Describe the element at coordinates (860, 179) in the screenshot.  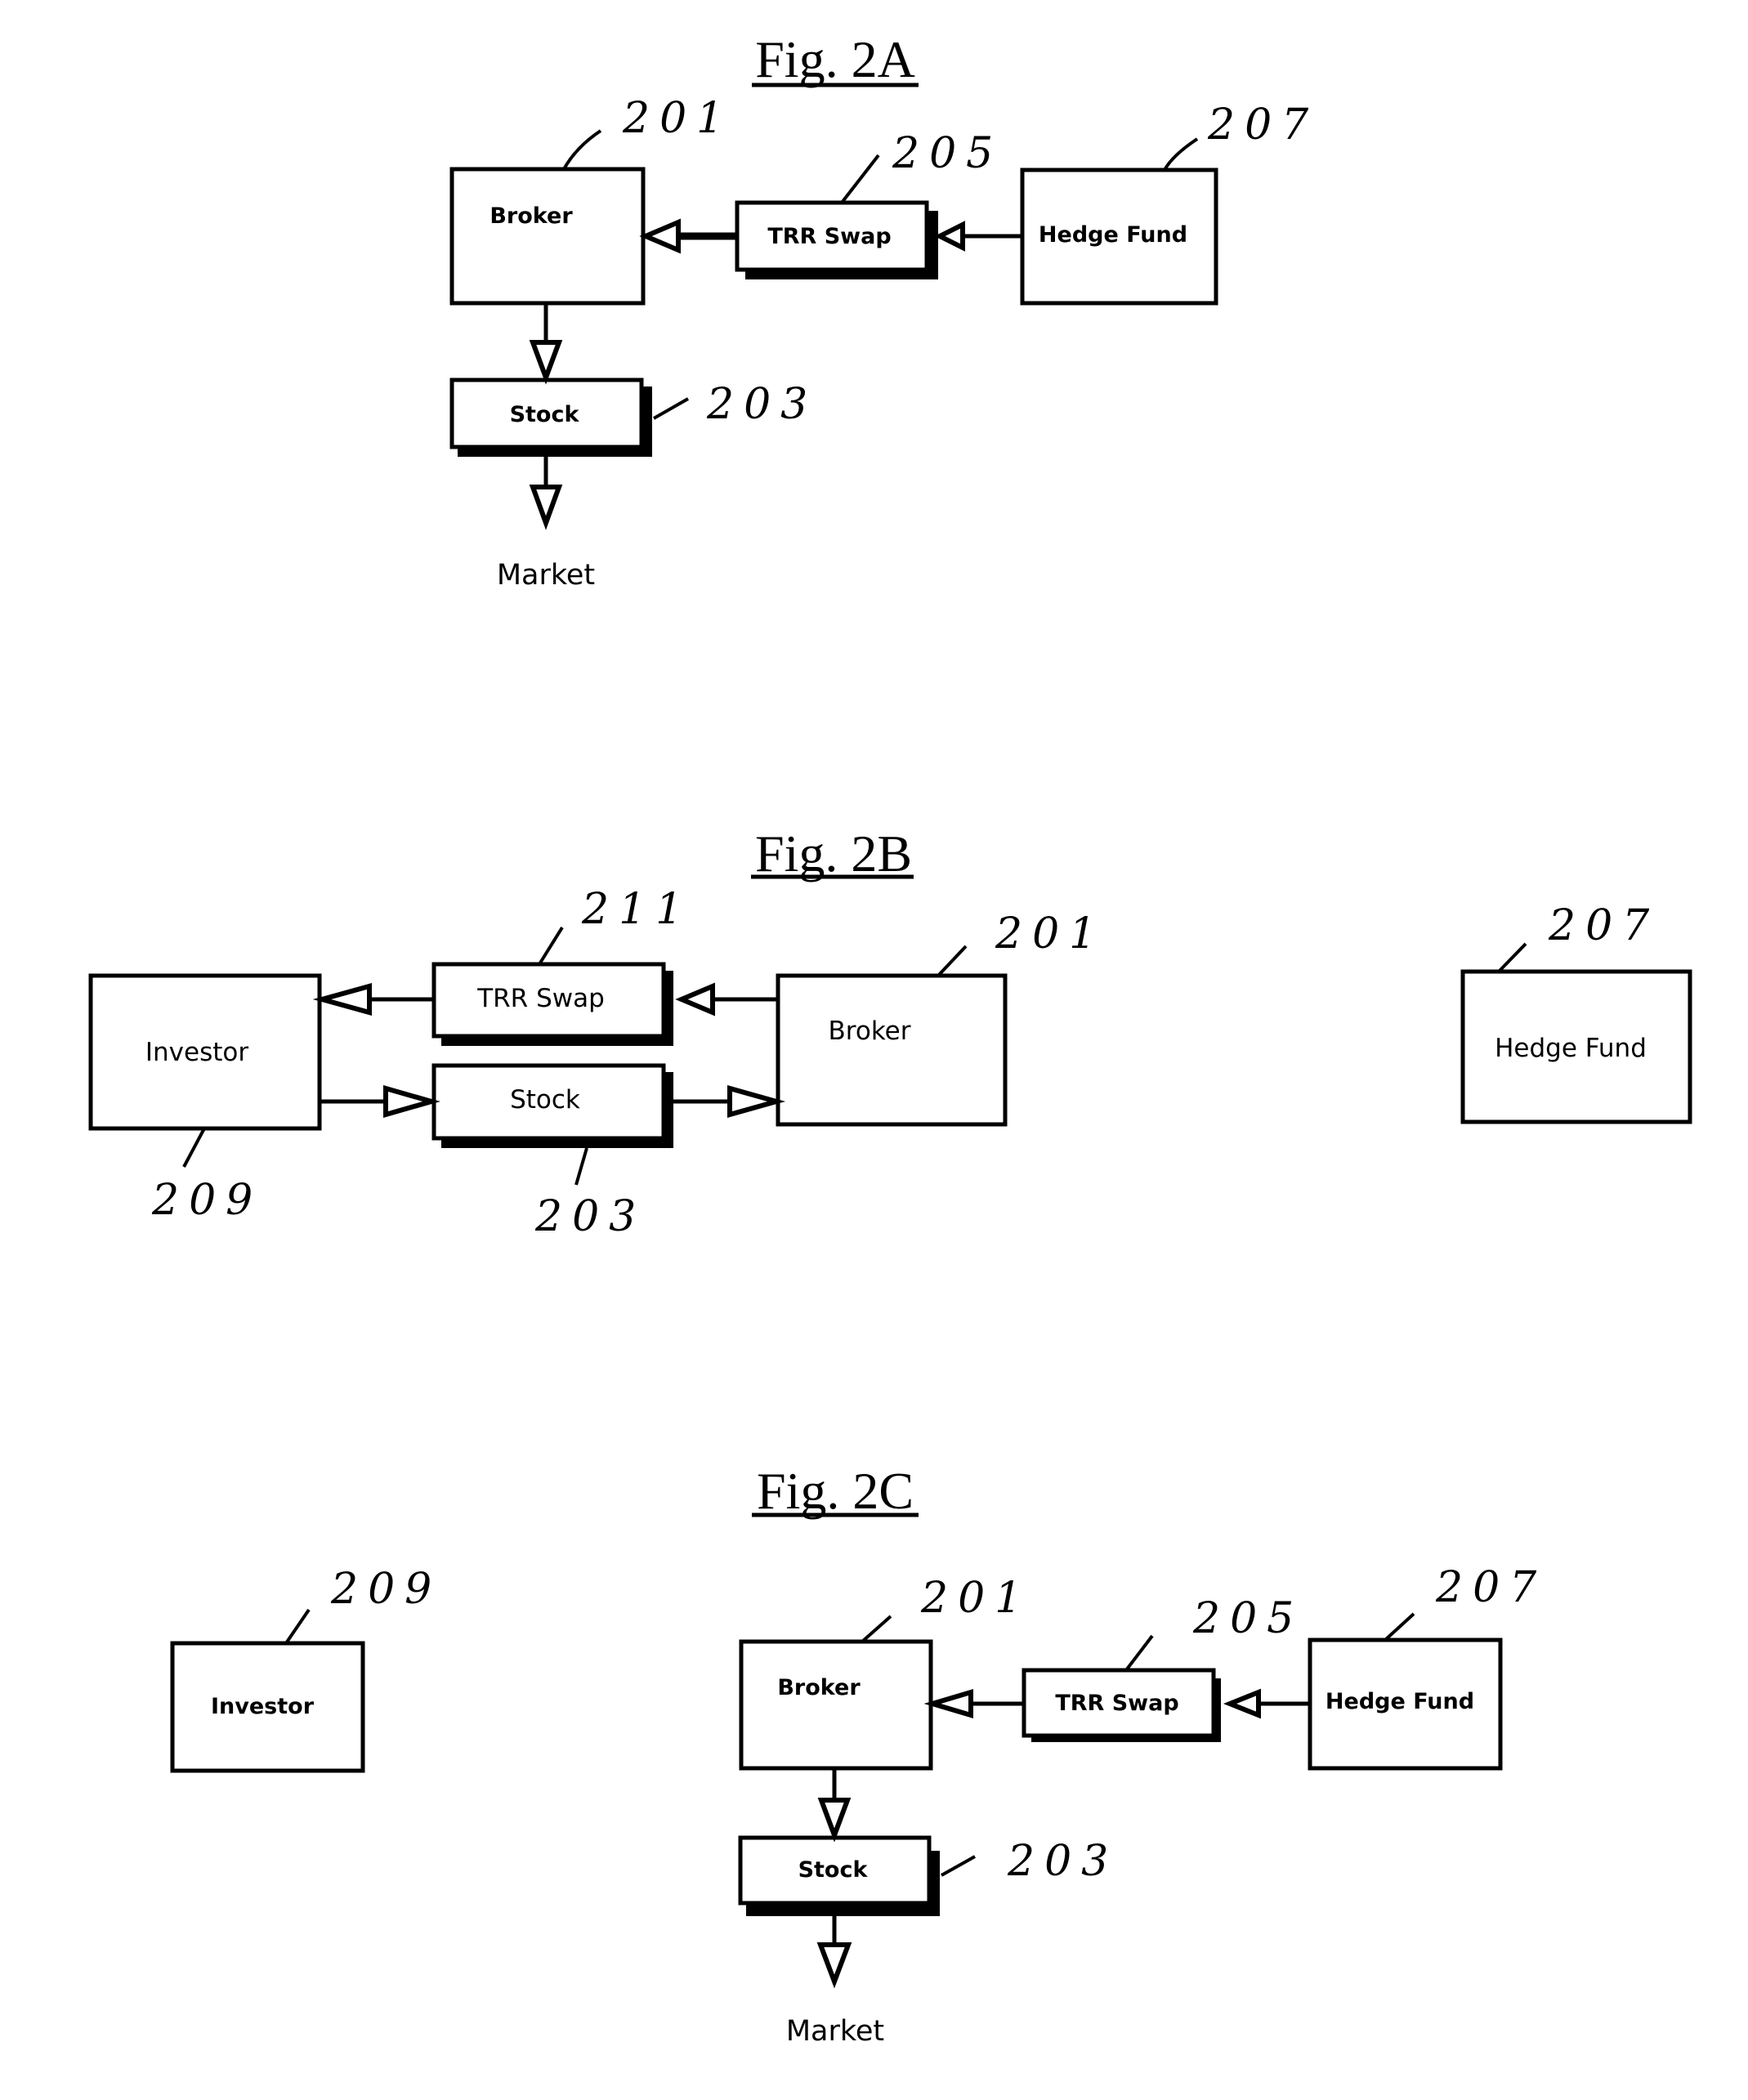
I see `fig2a-trr-swap-leader-line` at that location.